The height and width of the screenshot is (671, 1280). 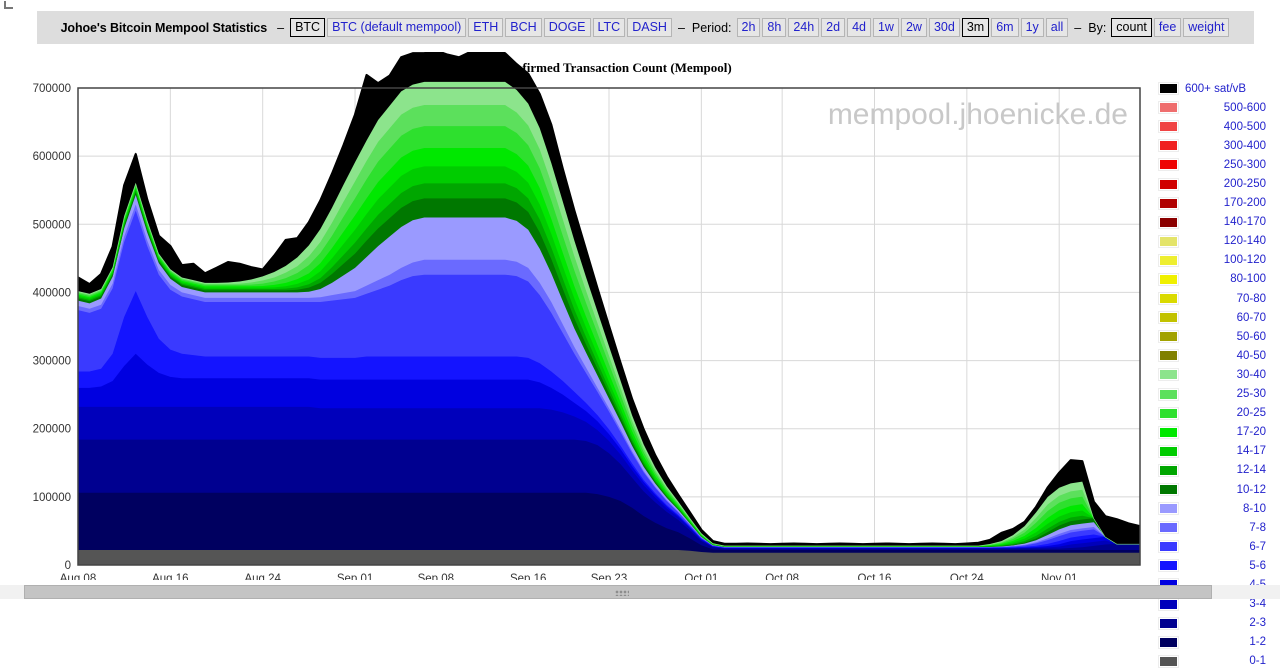 What do you see at coordinates (1218, 451) in the screenshot?
I see `legend-item: 14-17` at bounding box center [1218, 451].